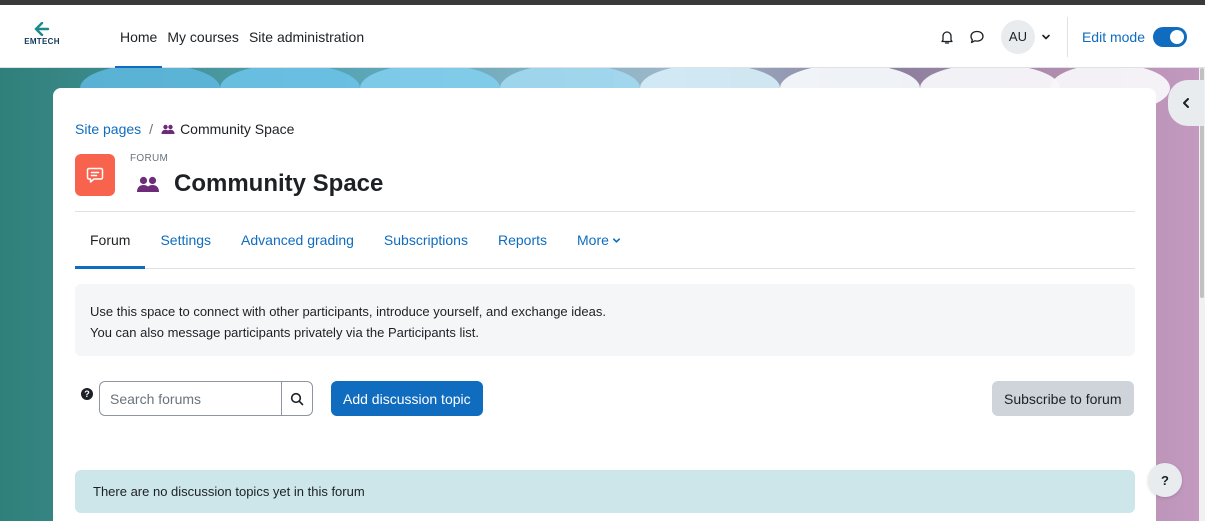 The width and height of the screenshot is (1205, 521). I want to click on primary-navigation: Home My courses Site administration, so click(242, 37).